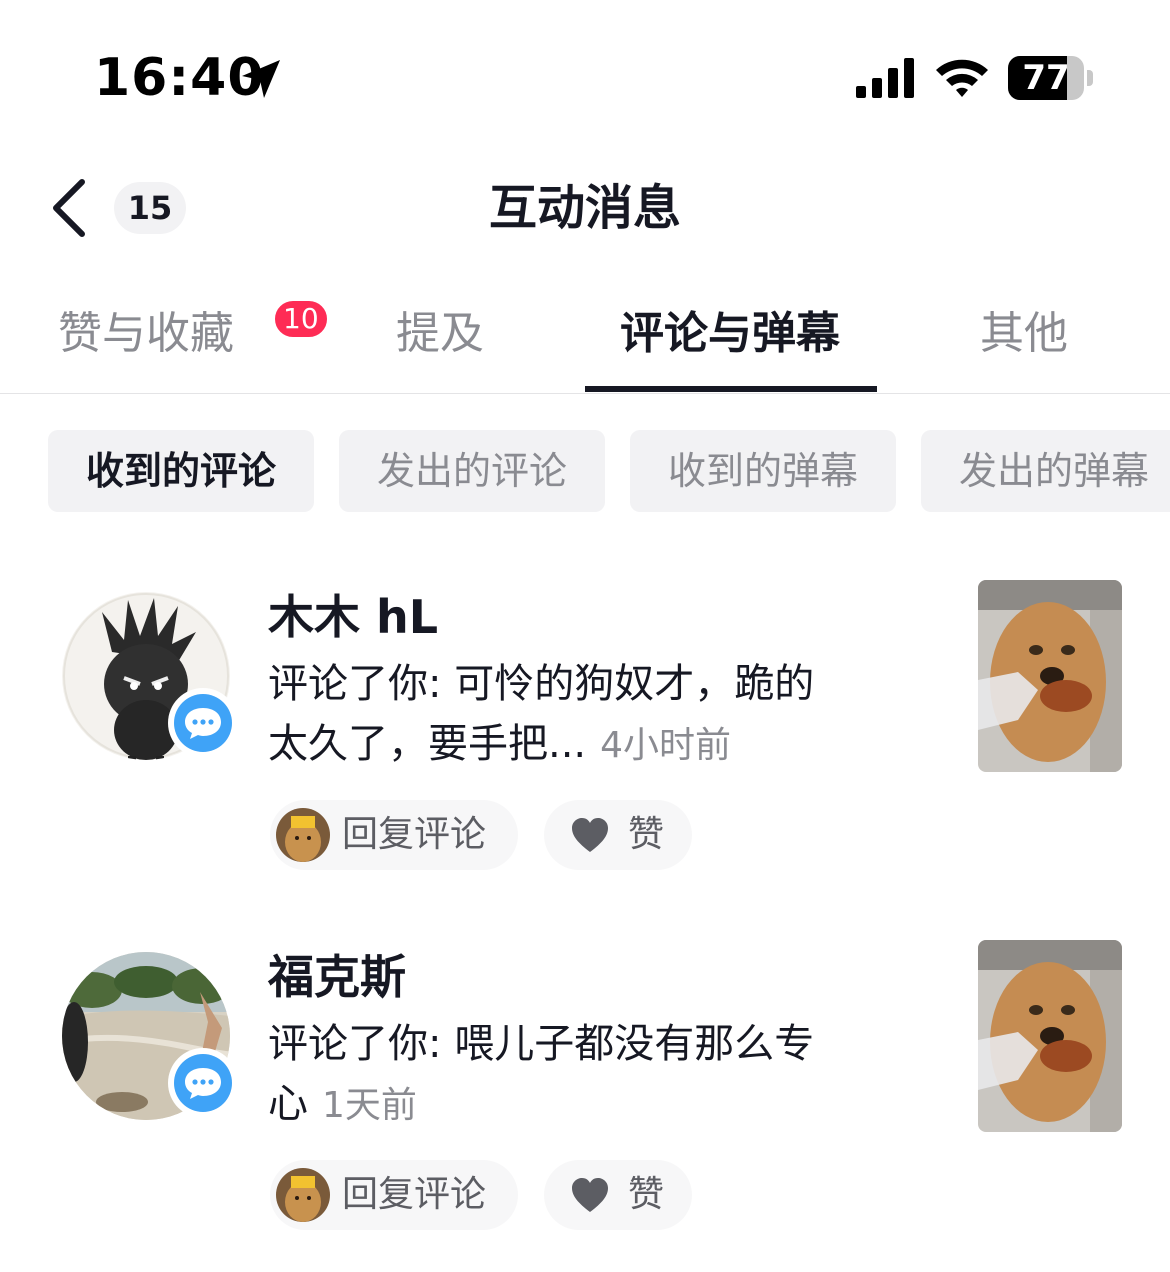  Describe the element at coordinates (261, 79) in the screenshot. I see `location-arrow-icon` at that location.